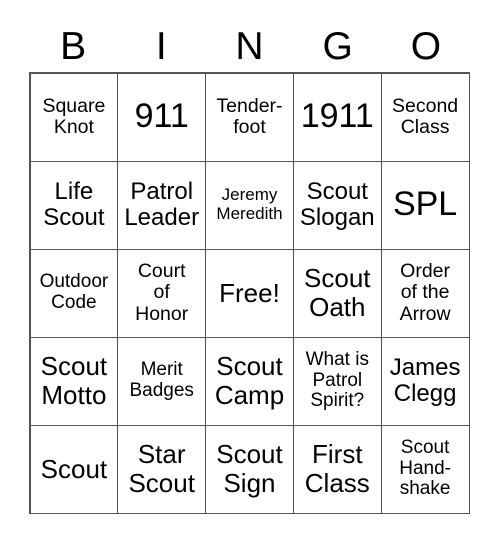  I want to click on bingo-cell: Scout Motto, so click(74, 381).